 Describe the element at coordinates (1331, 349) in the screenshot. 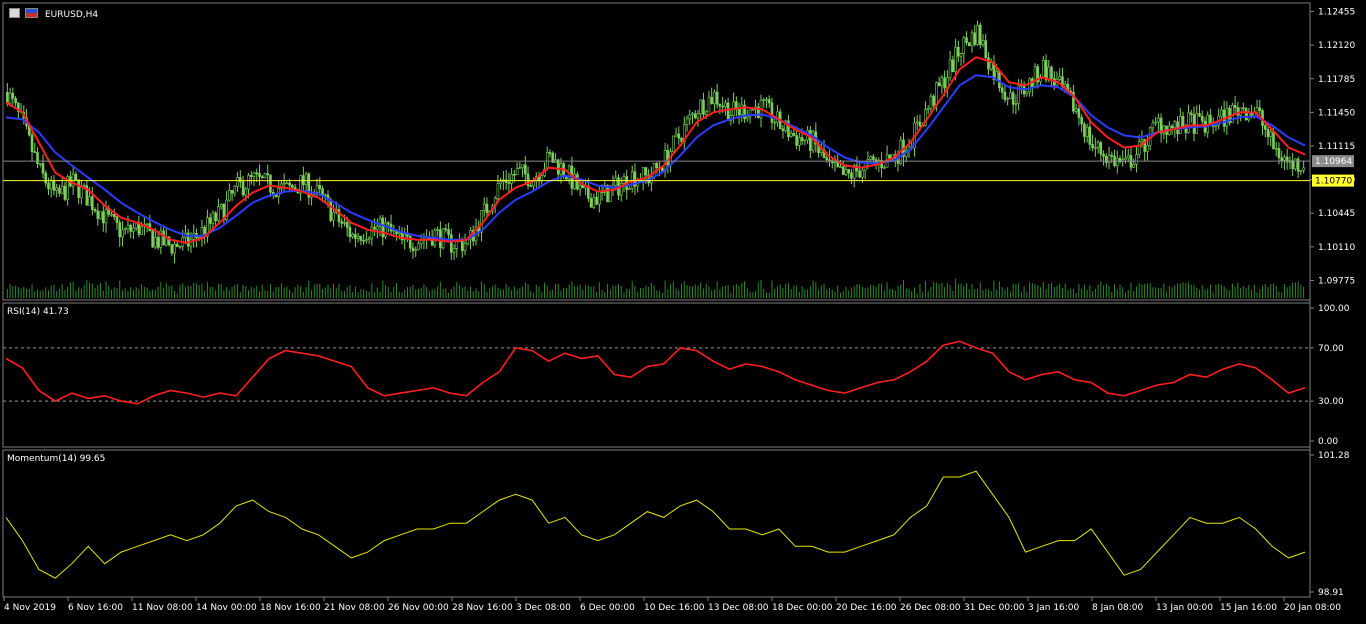

I see `rsi-tick-label: 70.00` at that location.